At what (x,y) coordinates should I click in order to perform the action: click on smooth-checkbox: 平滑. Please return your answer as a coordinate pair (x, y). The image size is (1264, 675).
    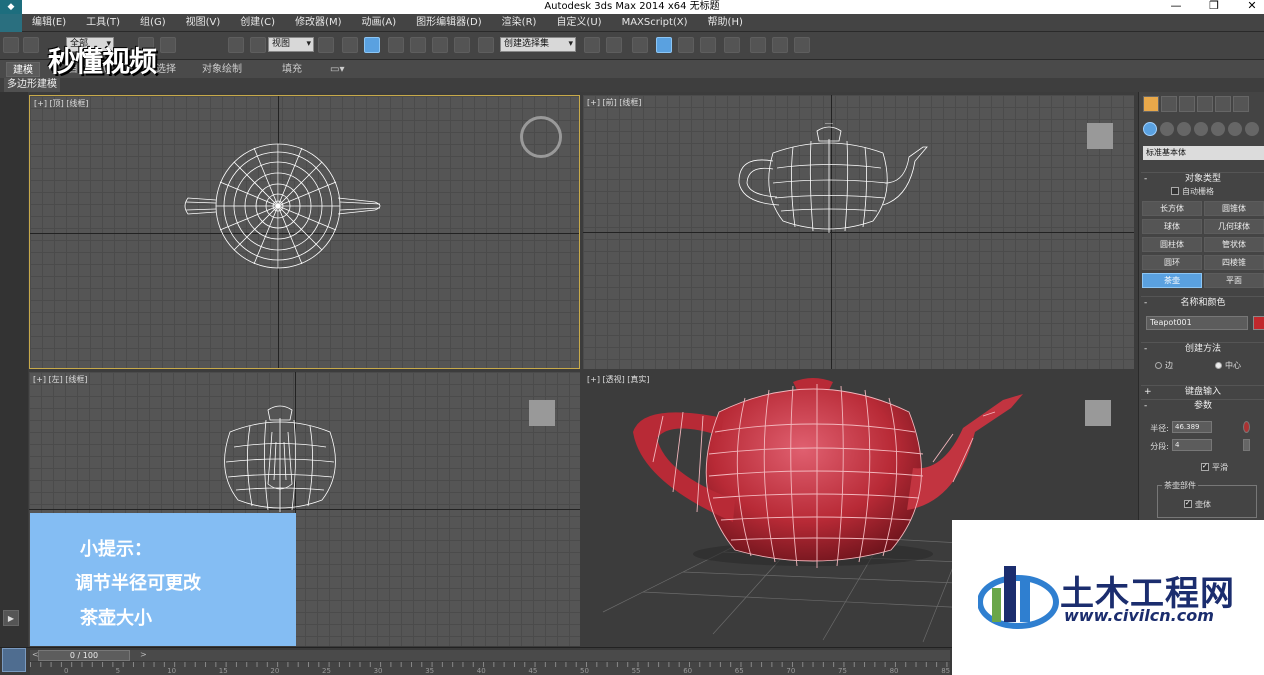
    Looking at the image, I should click on (1214, 467).